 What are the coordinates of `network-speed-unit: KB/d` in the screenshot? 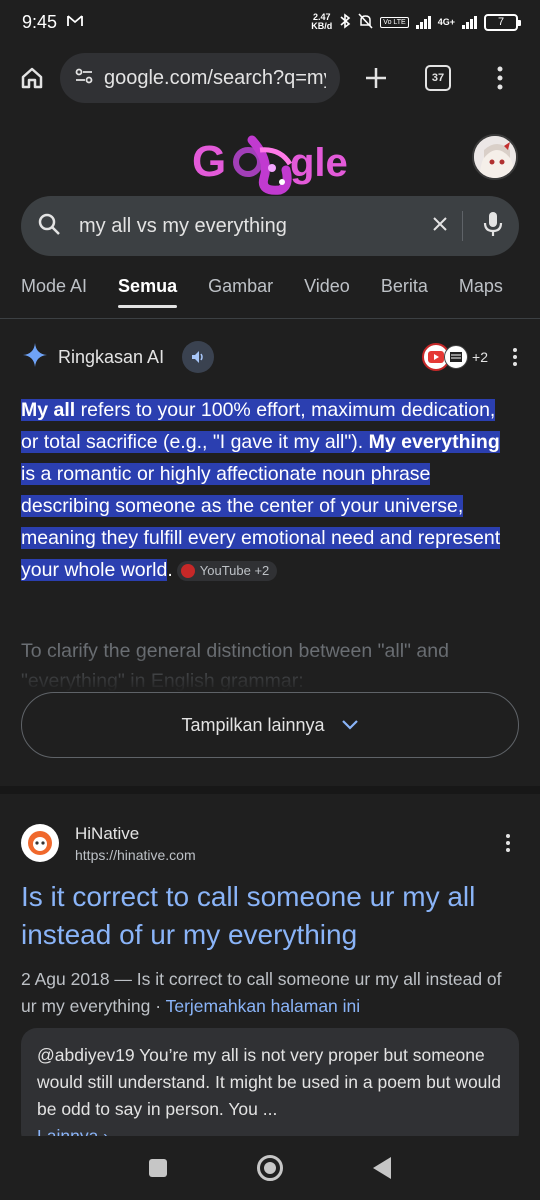 It's located at (322, 26).